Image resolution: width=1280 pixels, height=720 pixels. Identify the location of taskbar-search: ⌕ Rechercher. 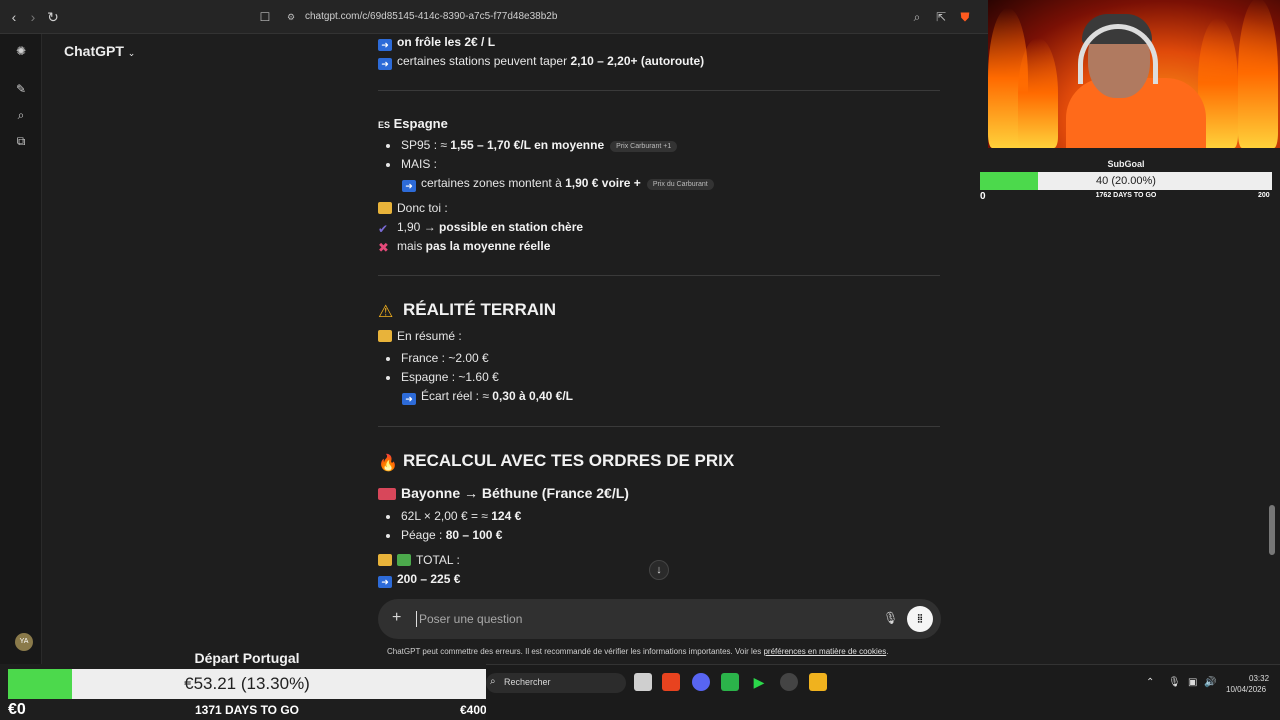
(556, 683).